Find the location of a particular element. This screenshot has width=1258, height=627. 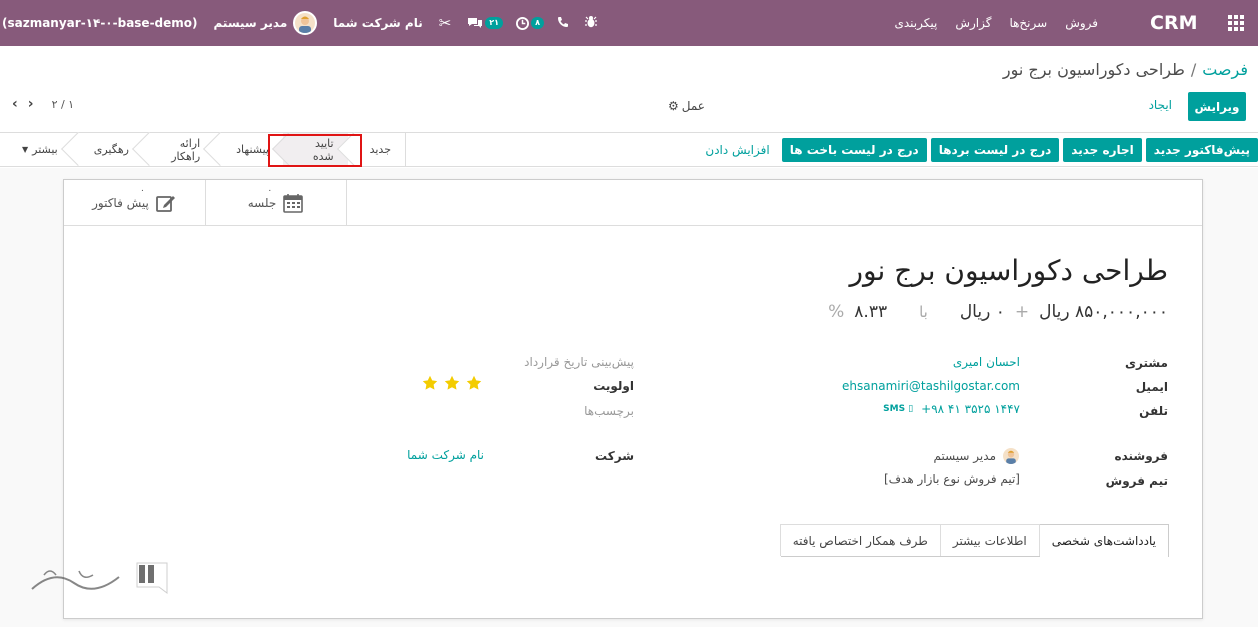

phone-label: تلفن is located at coordinates (1153, 411).